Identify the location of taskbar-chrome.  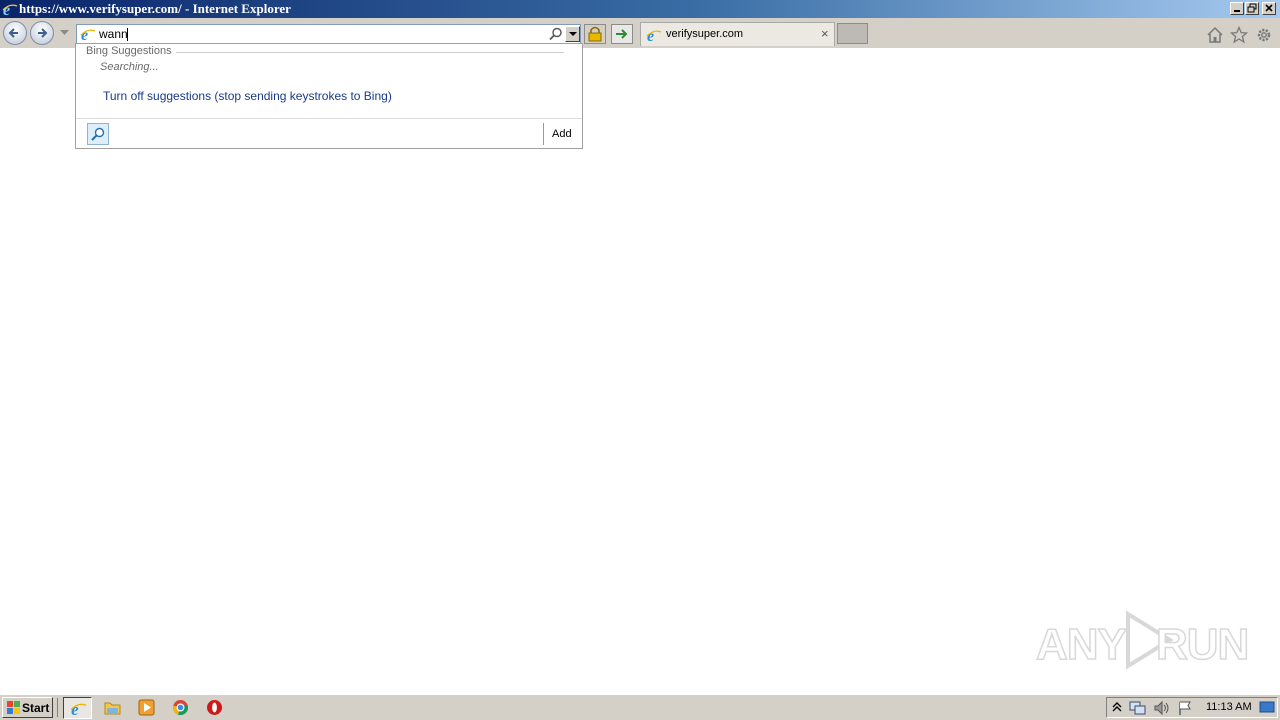
(180, 708).